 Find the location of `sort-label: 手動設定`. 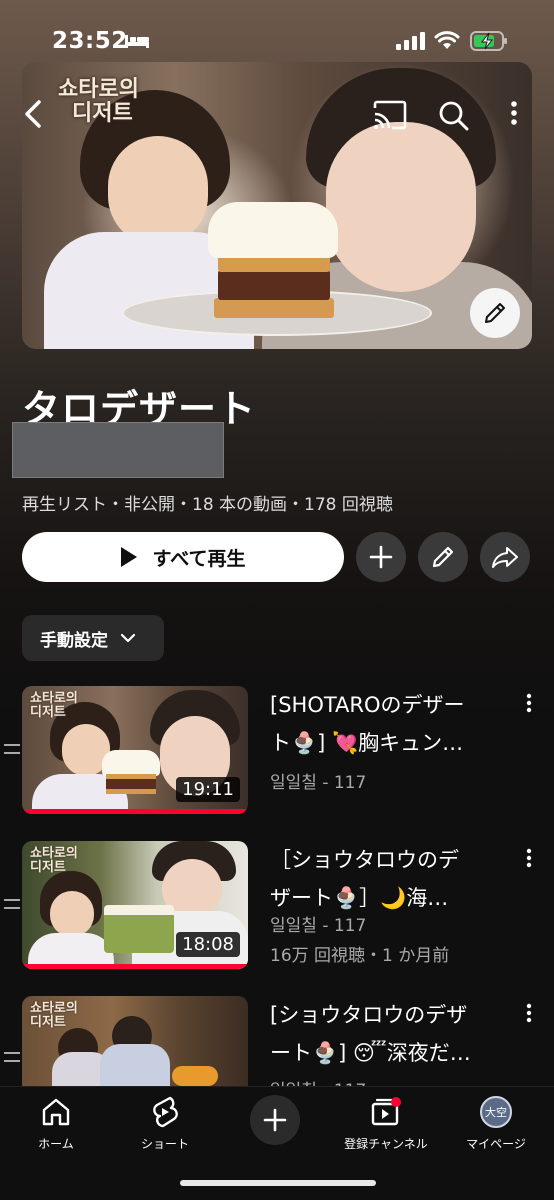

sort-label: 手動設定 is located at coordinates (74, 640).